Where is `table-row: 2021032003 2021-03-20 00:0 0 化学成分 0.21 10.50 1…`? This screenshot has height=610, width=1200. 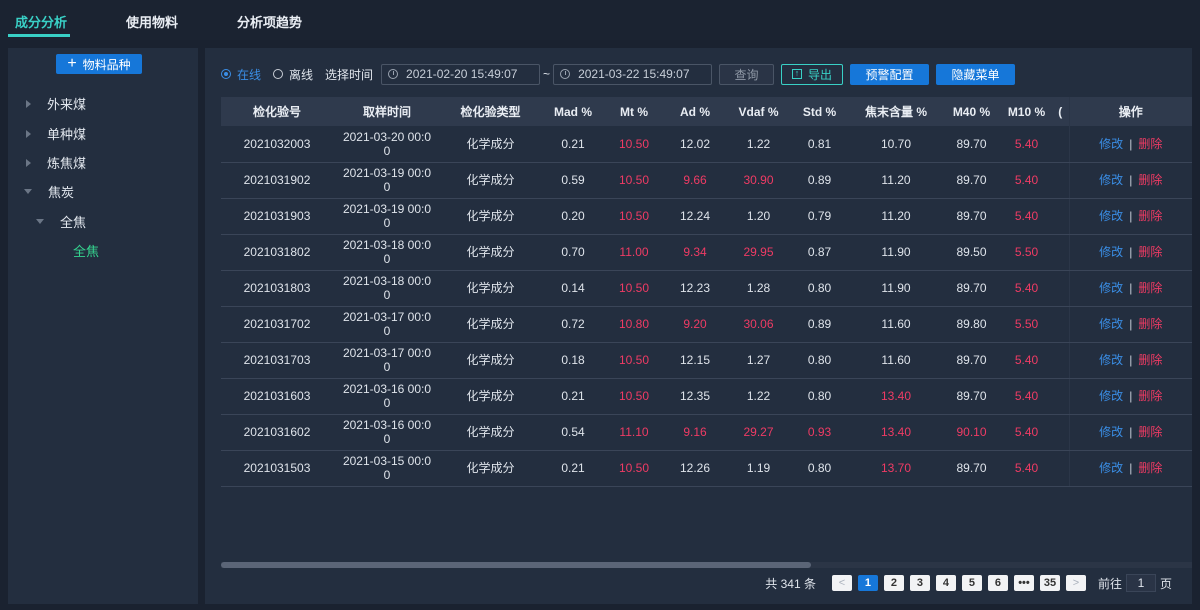 table-row: 2021032003 2021-03-20 00:0 0 化学成分 0.21 10.50 1… is located at coordinates (706, 144).